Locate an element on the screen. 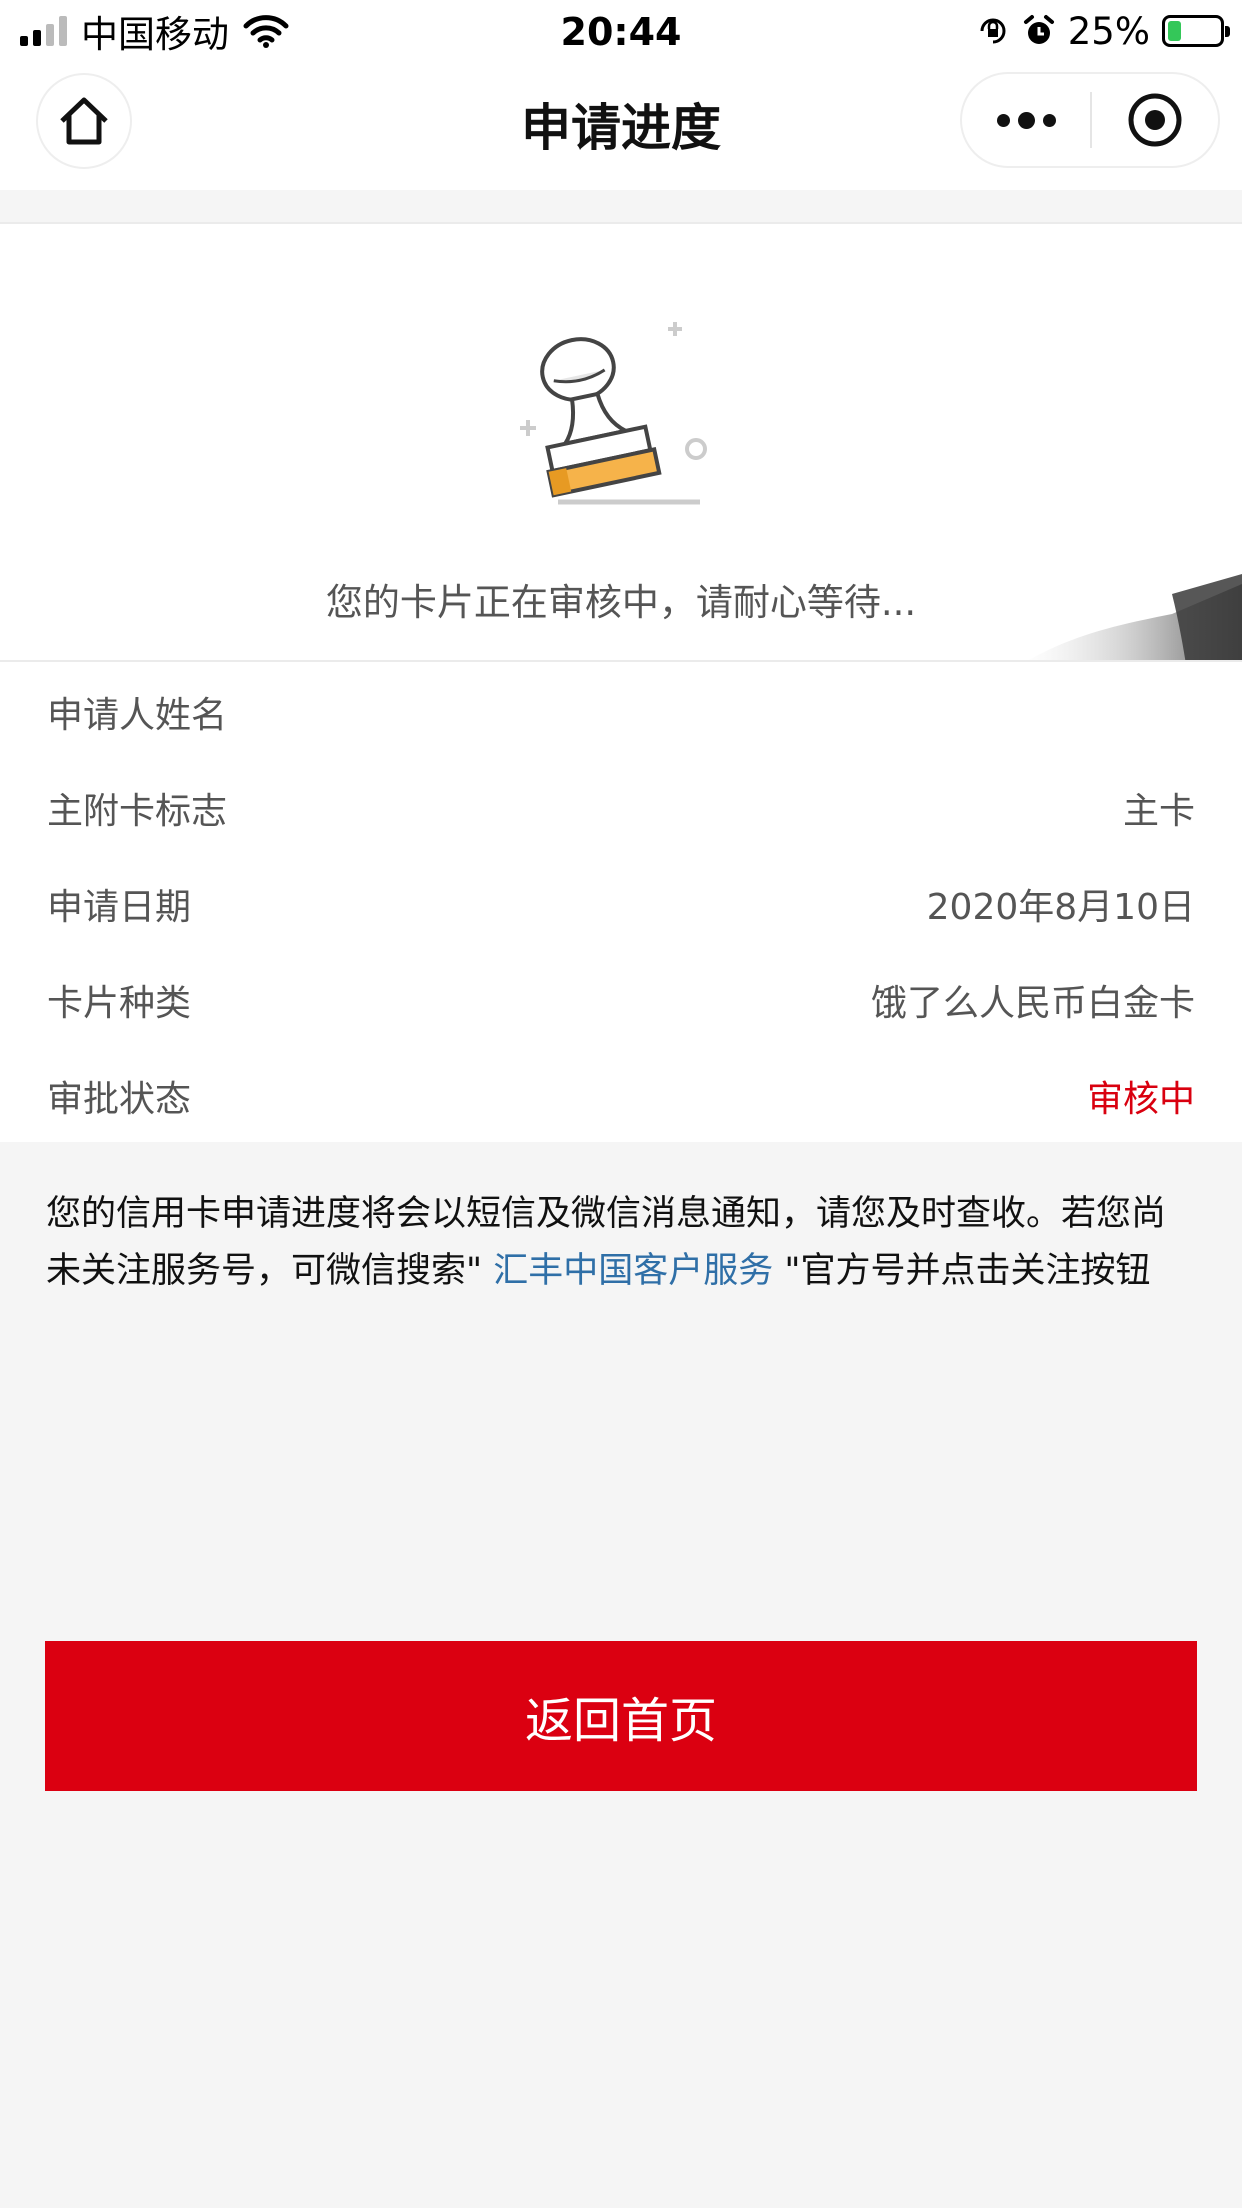 The width and height of the screenshot is (1242, 2208). mini-program-capsule is located at coordinates (1090, 120).